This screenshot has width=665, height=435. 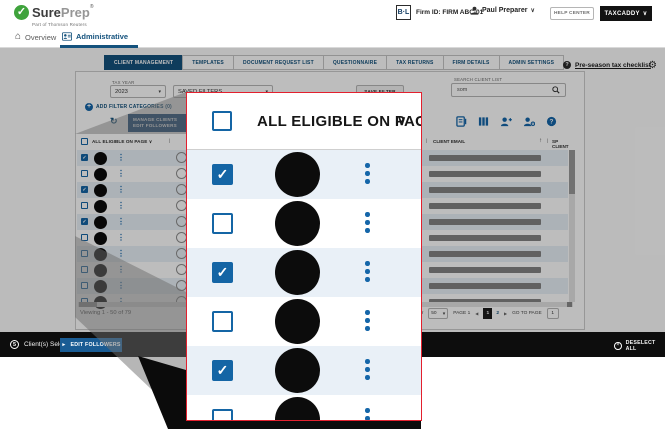 What do you see at coordinates (18, 36) in the screenshot?
I see `home-icon: ⌂` at bounding box center [18, 36].